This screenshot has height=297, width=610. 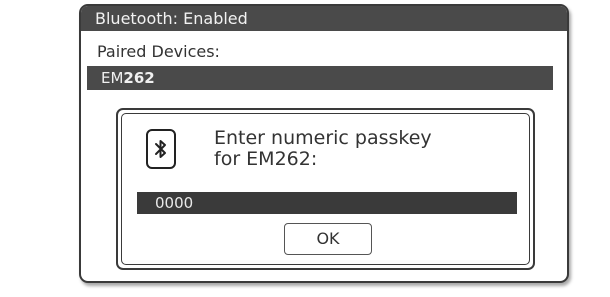 What do you see at coordinates (323, 138) in the screenshot?
I see `prompt-line-1: Enter numeric passkey` at bounding box center [323, 138].